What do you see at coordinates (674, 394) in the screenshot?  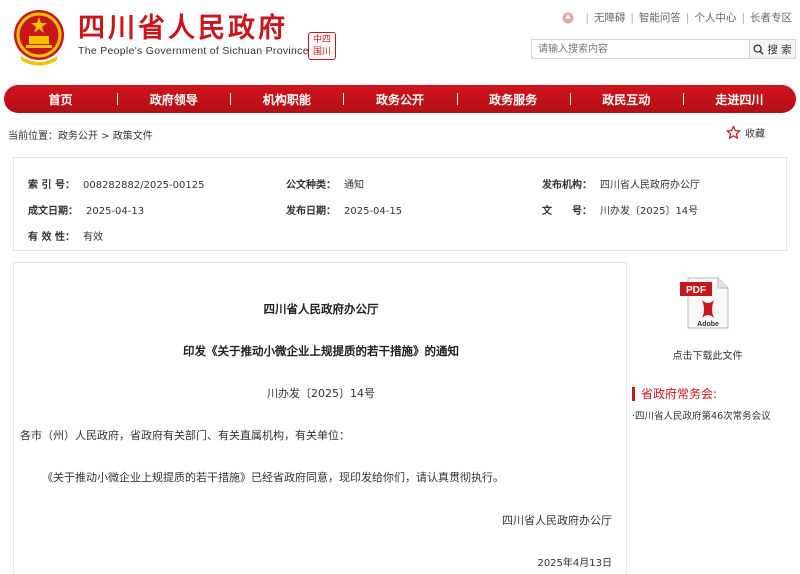 I see `related-section-title: 省政府常务会:` at bounding box center [674, 394].